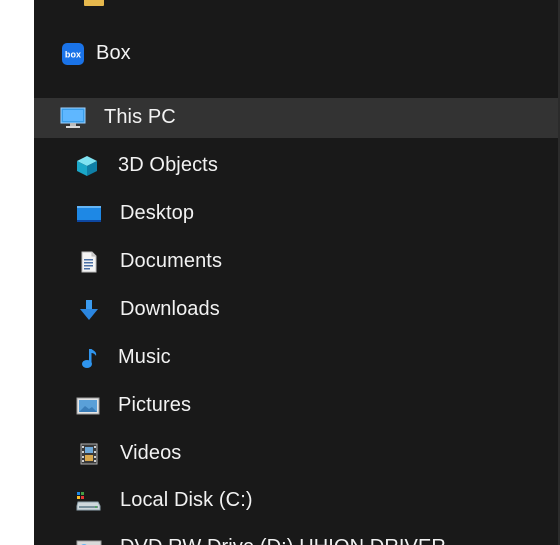  Describe the element at coordinates (297, 454) in the screenshot. I see `nav-item-videos: Videos` at that location.